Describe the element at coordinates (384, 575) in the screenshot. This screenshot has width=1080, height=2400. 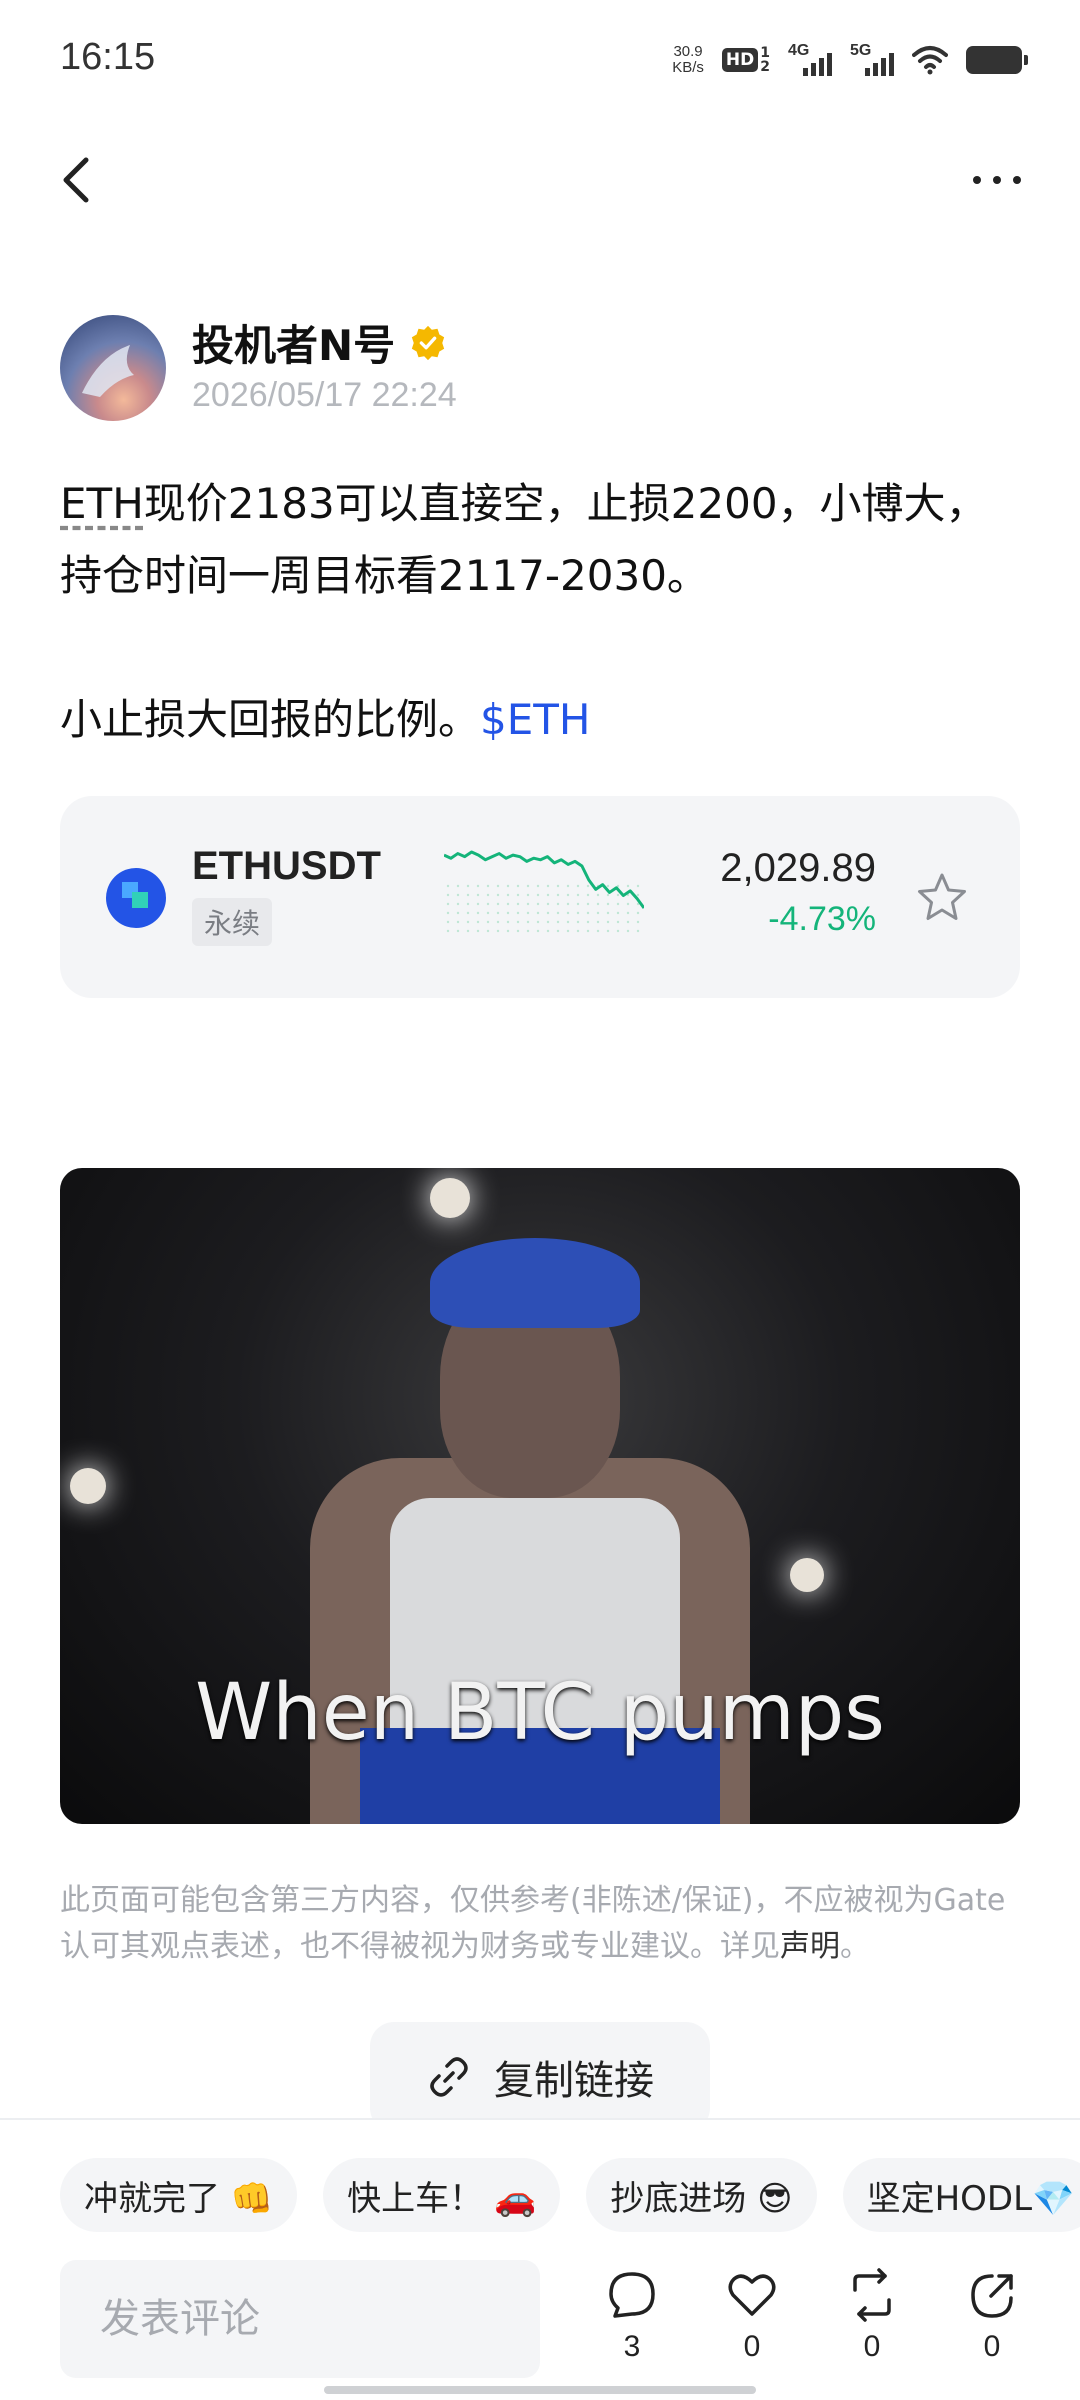
I see `post-line-2: 持仓时间一周目标看2117-2030。` at that location.